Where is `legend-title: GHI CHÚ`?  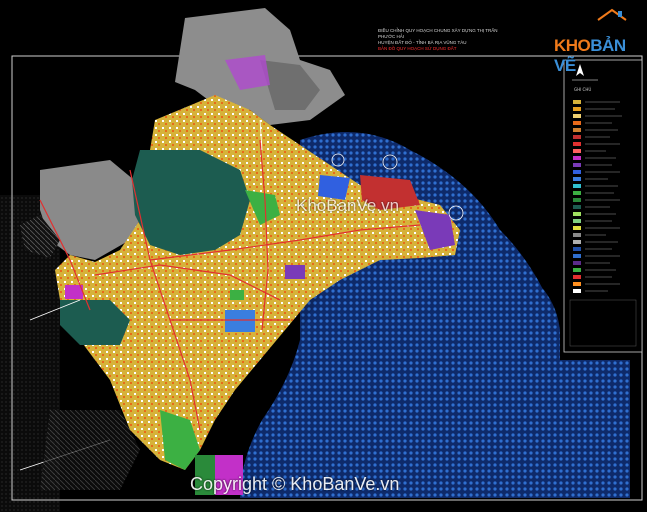 legend-title: GHI CHÚ is located at coordinates (583, 89).